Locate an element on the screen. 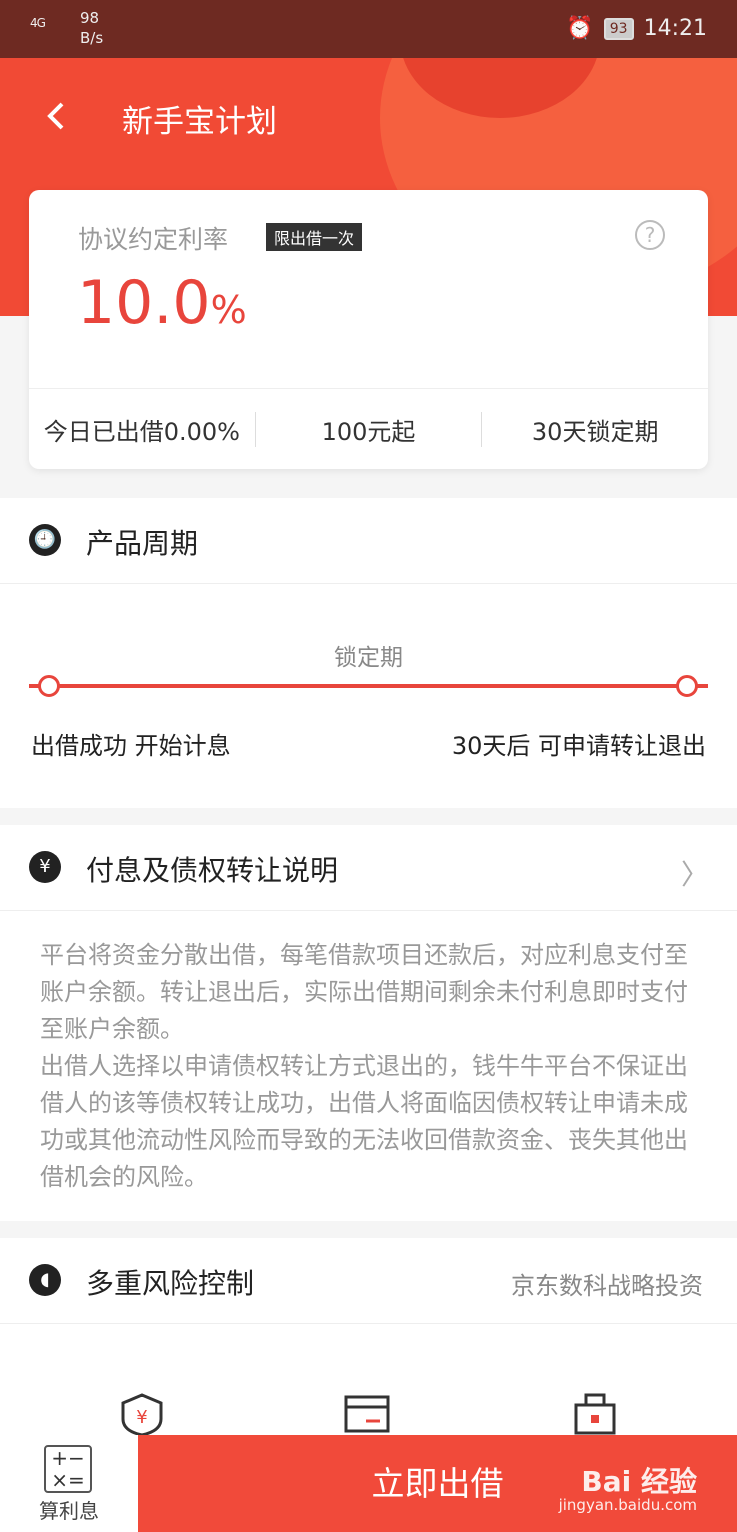 This screenshot has height=1532, width=737. yen-icon: ¥ is located at coordinates (45, 867).